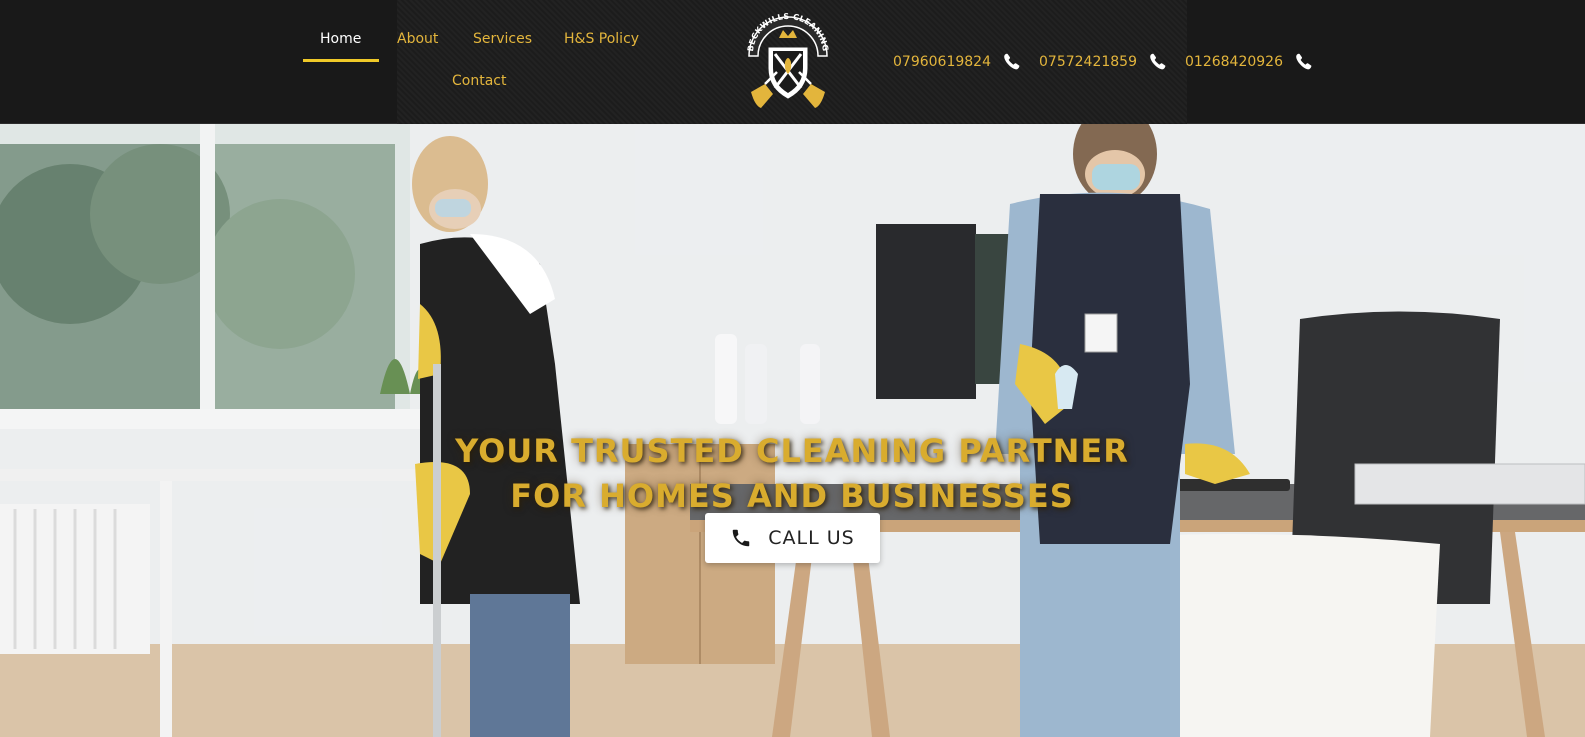 This screenshot has height=737, width=1585. I want to click on call-us-button: CALL US, so click(792, 538).